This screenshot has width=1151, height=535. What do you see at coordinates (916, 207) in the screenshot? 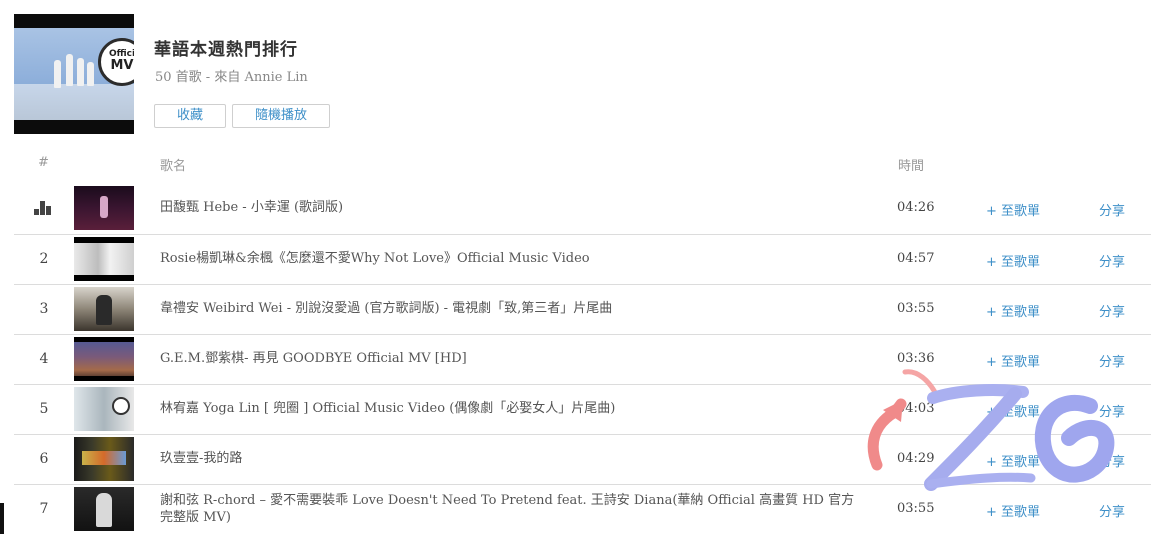
I see `song-duration: 04:26` at bounding box center [916, 207].